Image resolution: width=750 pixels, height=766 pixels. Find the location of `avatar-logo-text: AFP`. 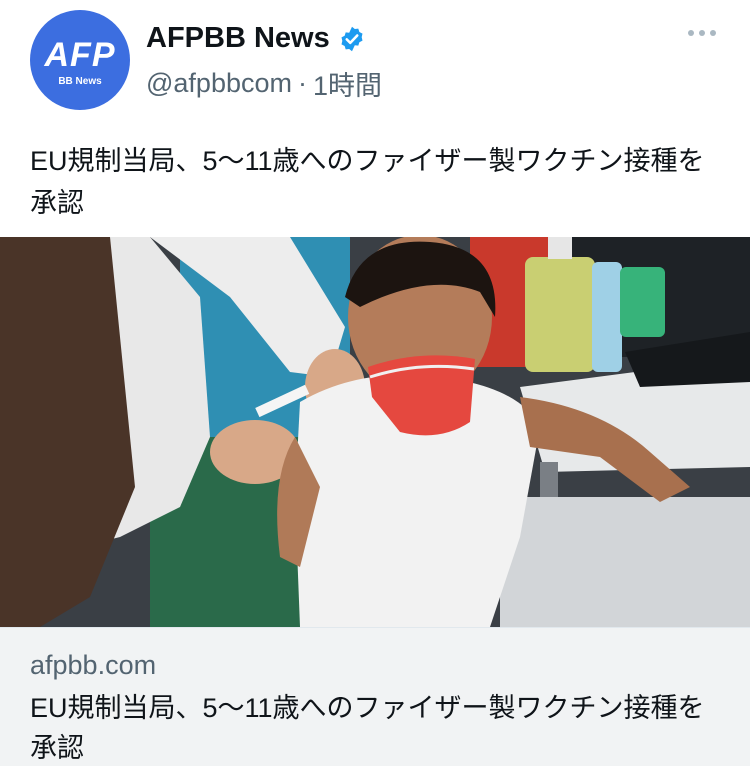

avatar-logo-text: AFP is located at coordinates (80, 54).